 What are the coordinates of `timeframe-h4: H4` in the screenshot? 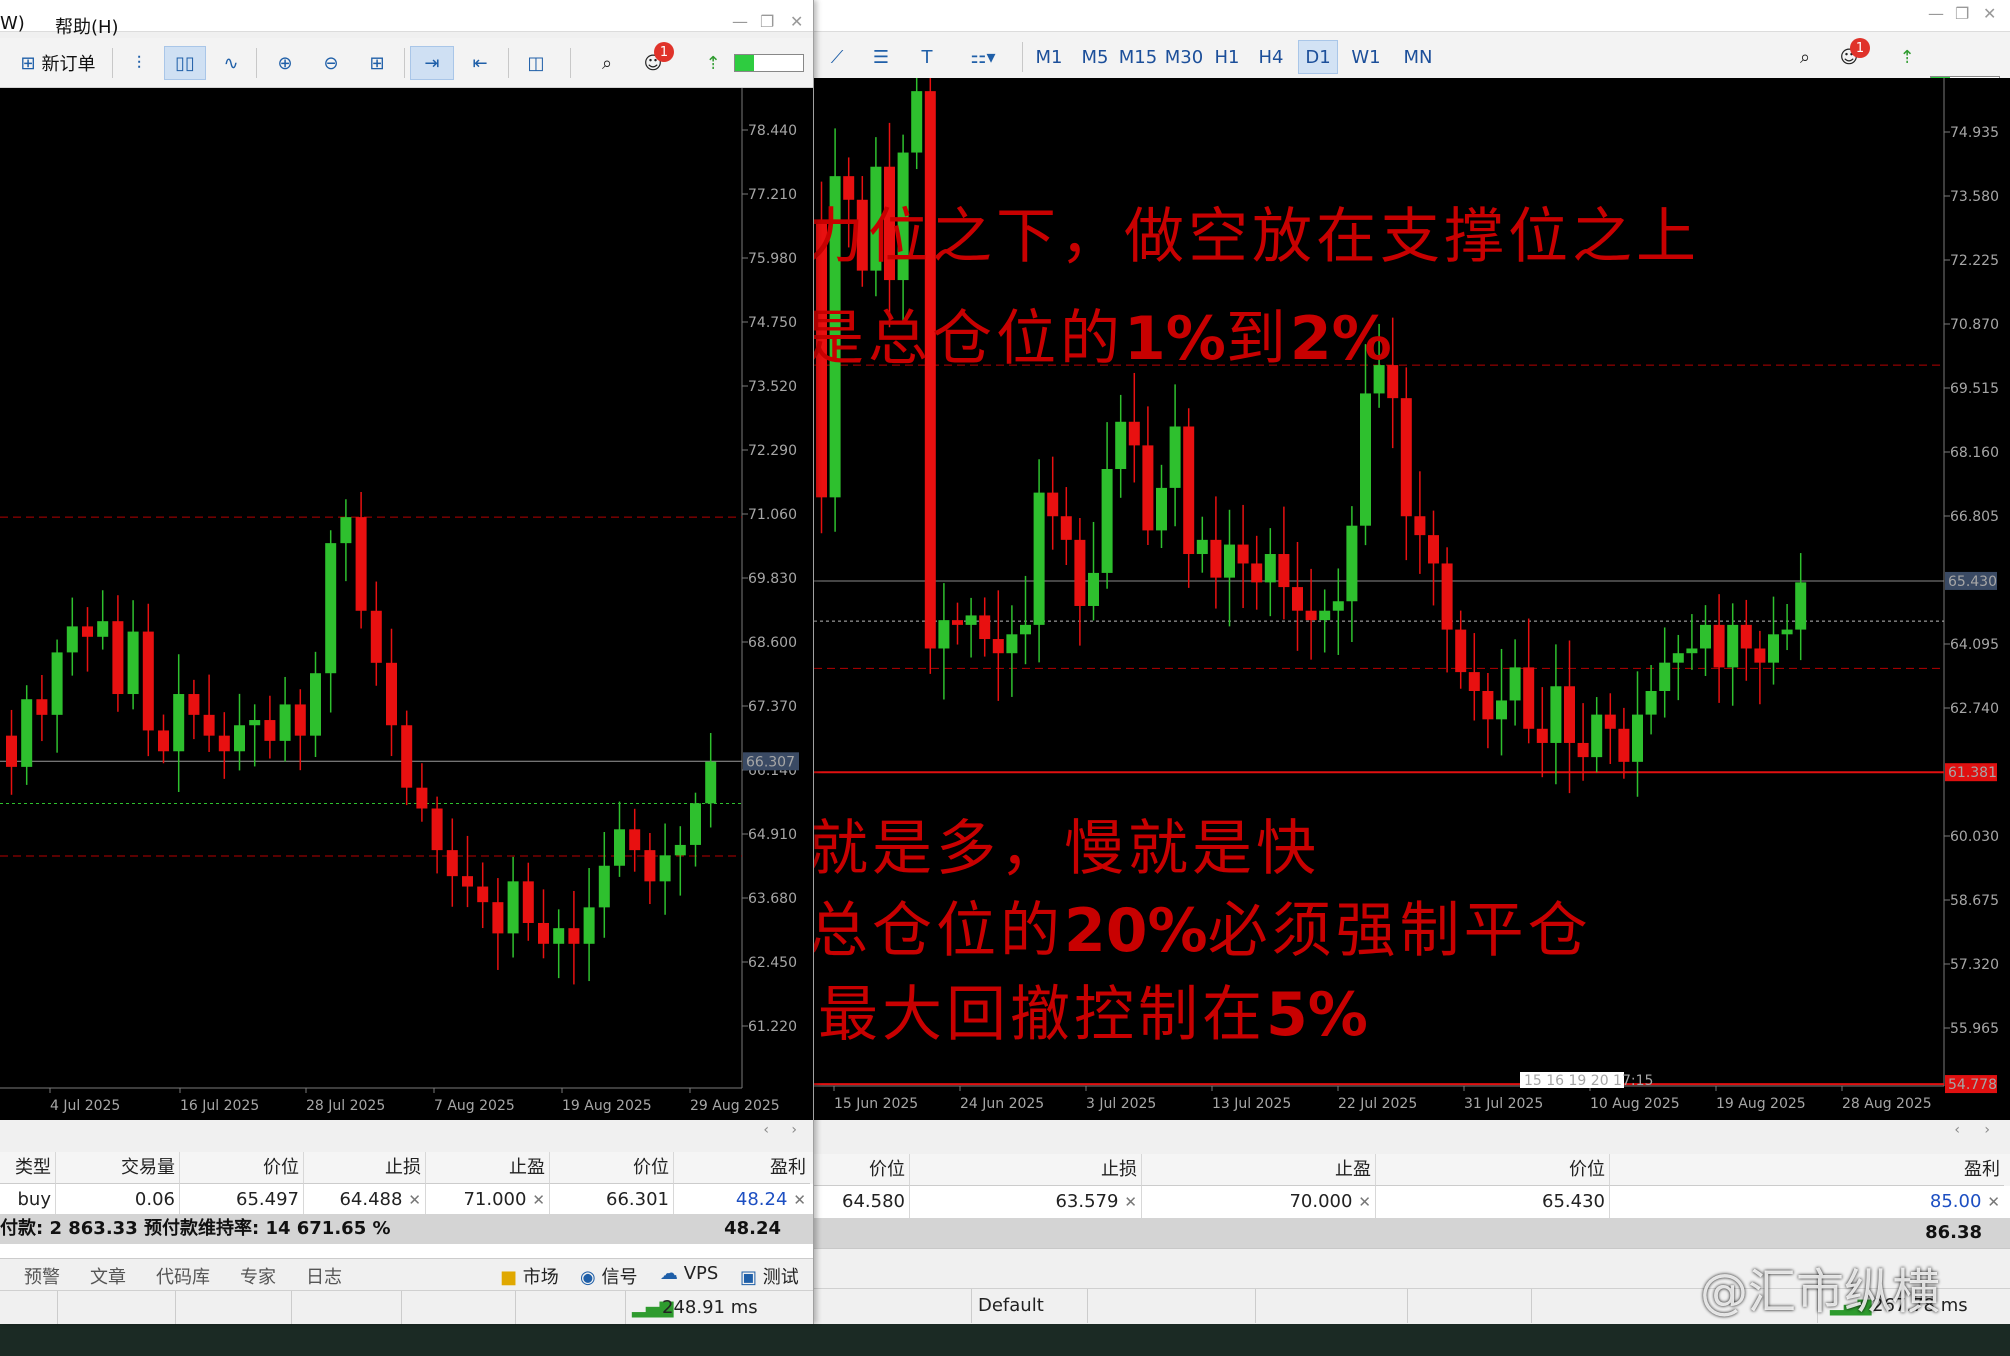 It's located at (1271, 57).